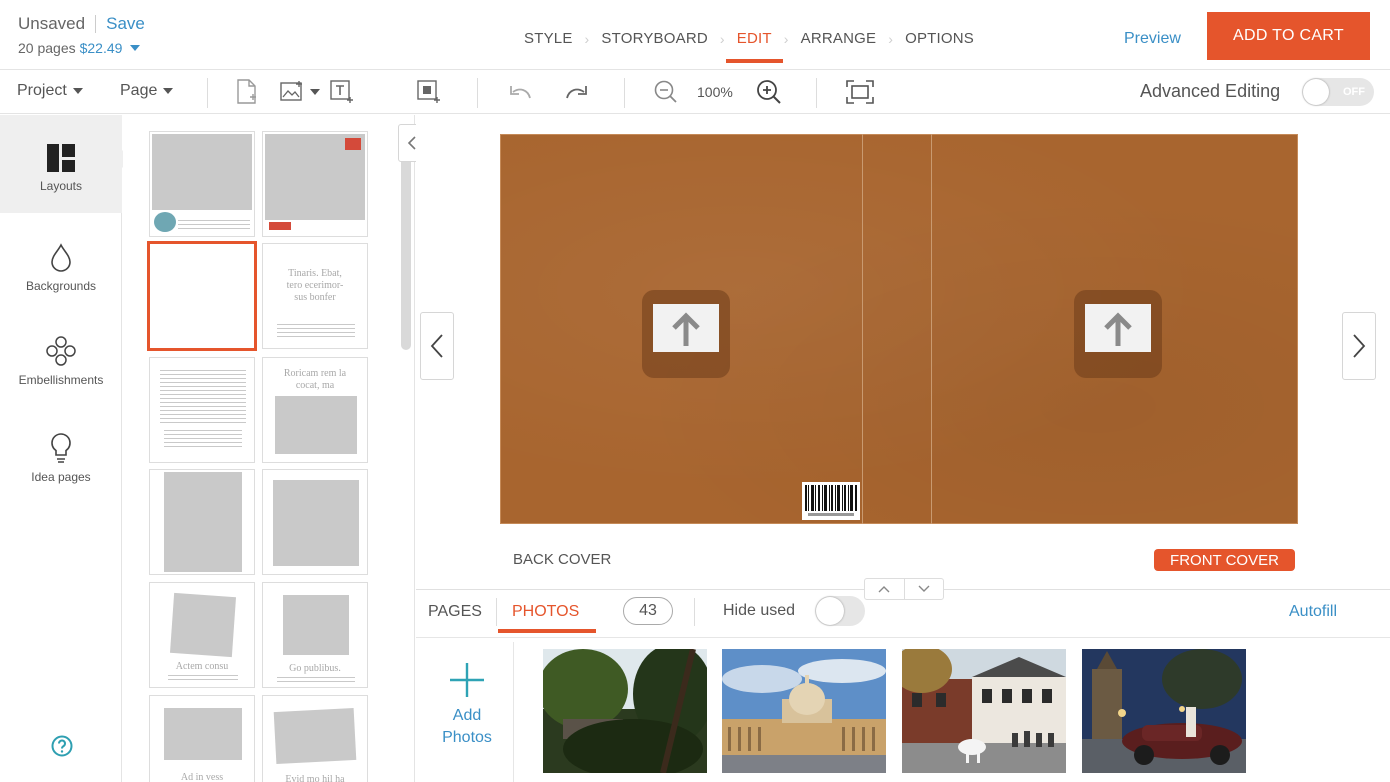 The height and width of the screenshot is (782, 1390). Describe the element at coordinates (939, 38) in the screenshot. I see `step-options: OPTIONS` at that location.